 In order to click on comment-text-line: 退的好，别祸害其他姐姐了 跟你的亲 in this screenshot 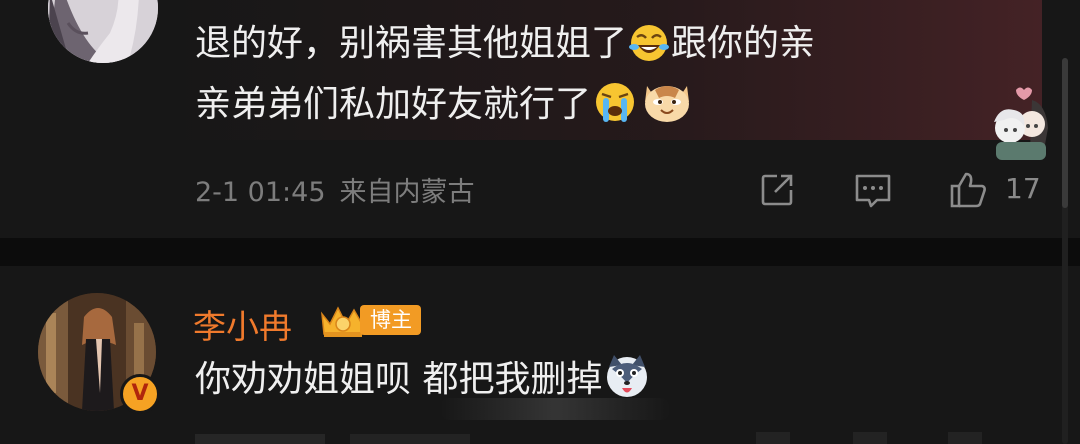, I will do `click(595, 48)`.